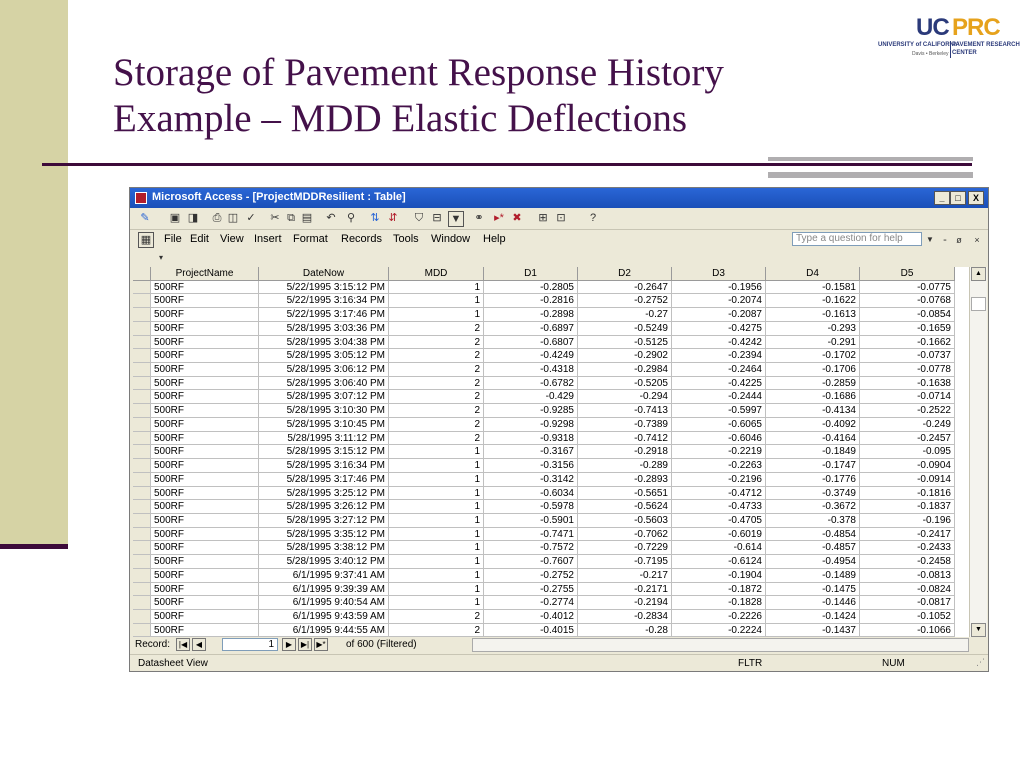 The width and height of the screenshot is (1024, 768). I want to click on cell-d2: -0.2194, so click(625, 603).